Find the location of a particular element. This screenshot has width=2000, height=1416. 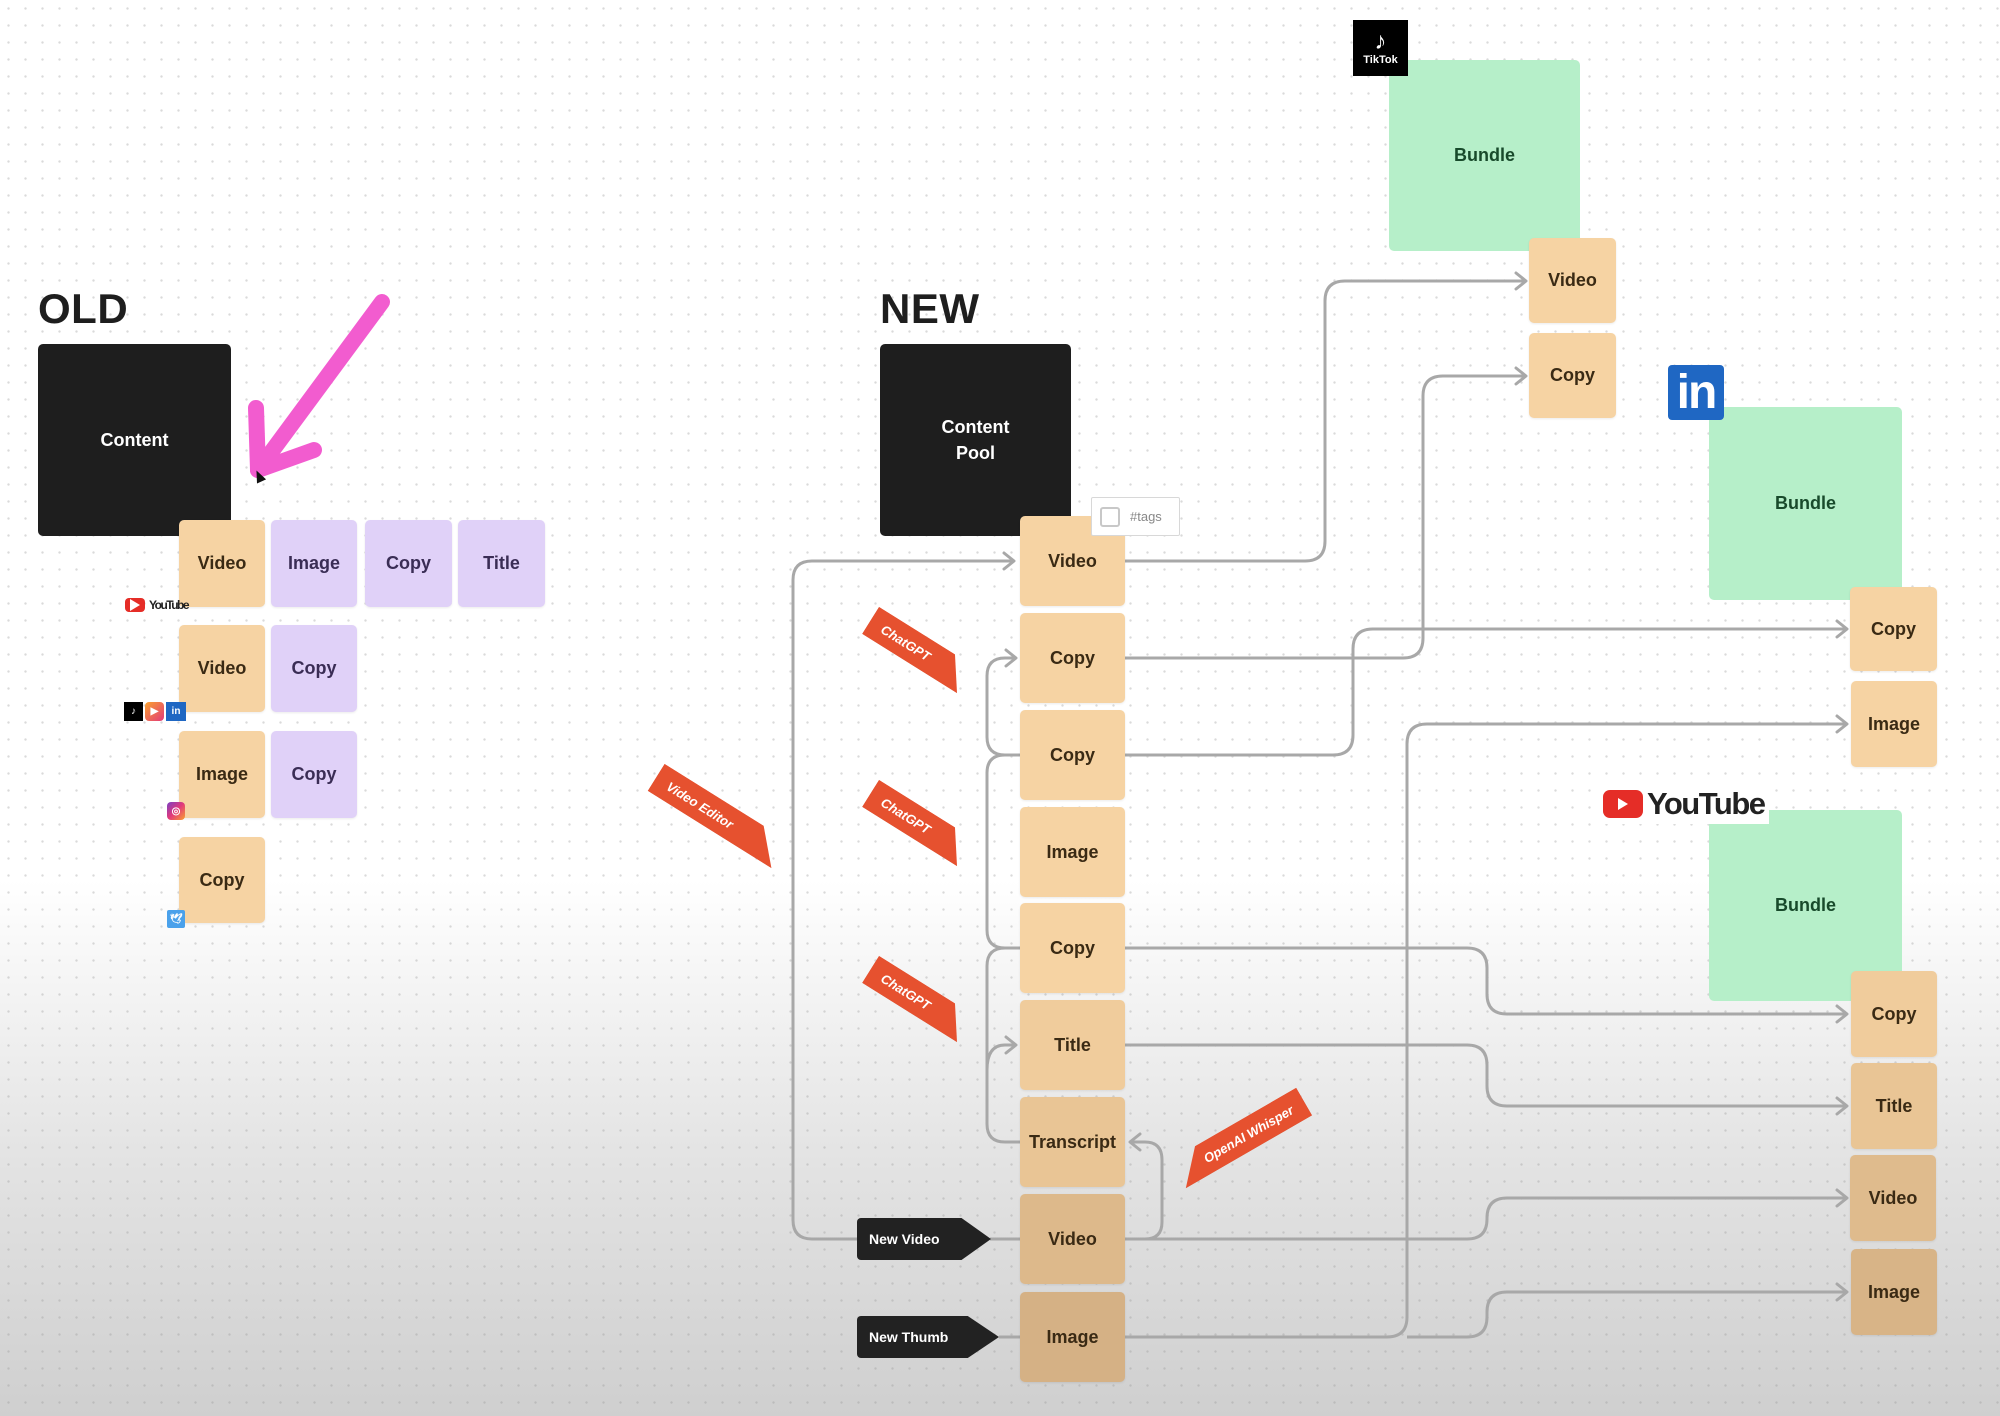

old-short-copy-tile: Copy is located at coordinates (314, 668).